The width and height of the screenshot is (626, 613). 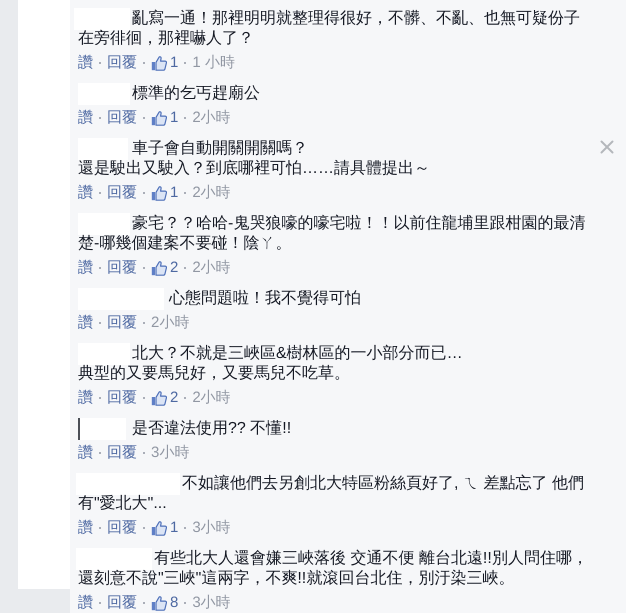 I want to click on comment-text: 典型的又要馬兒好，又要馬兒不吃草。, so click(x=214, y=374).